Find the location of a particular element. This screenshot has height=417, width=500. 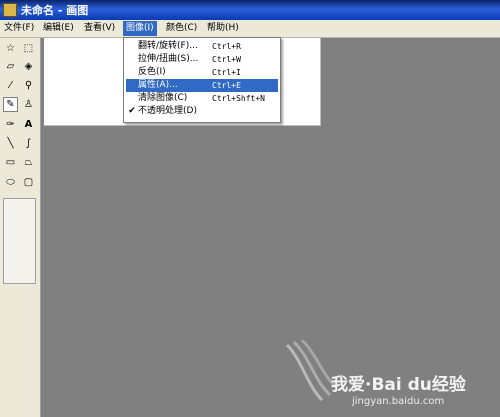

toolbox: ☆ ⬚ ▱ ◈ ⁄ ⚲ ✎ ♙ ✑ A ╲ ∫ ▭ ⏢ ⬭ ▢ is located at coordinates (20, 227).